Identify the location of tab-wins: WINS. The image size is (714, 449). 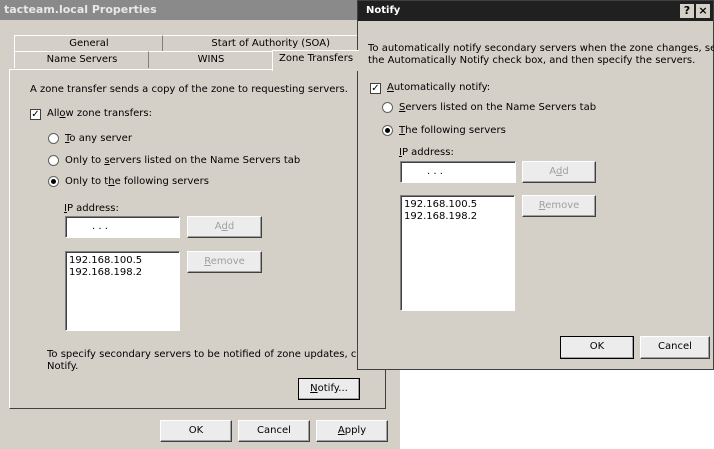
(210, 59).